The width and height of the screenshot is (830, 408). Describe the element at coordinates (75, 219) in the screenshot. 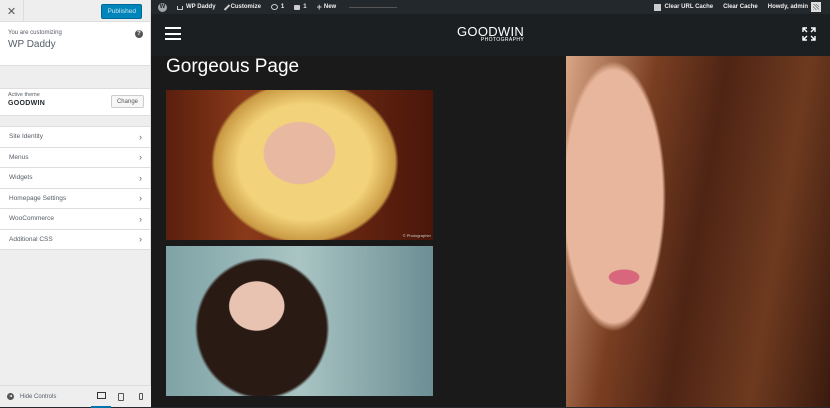

I see `section-woocommerce: WooCommerce ›` at that location.